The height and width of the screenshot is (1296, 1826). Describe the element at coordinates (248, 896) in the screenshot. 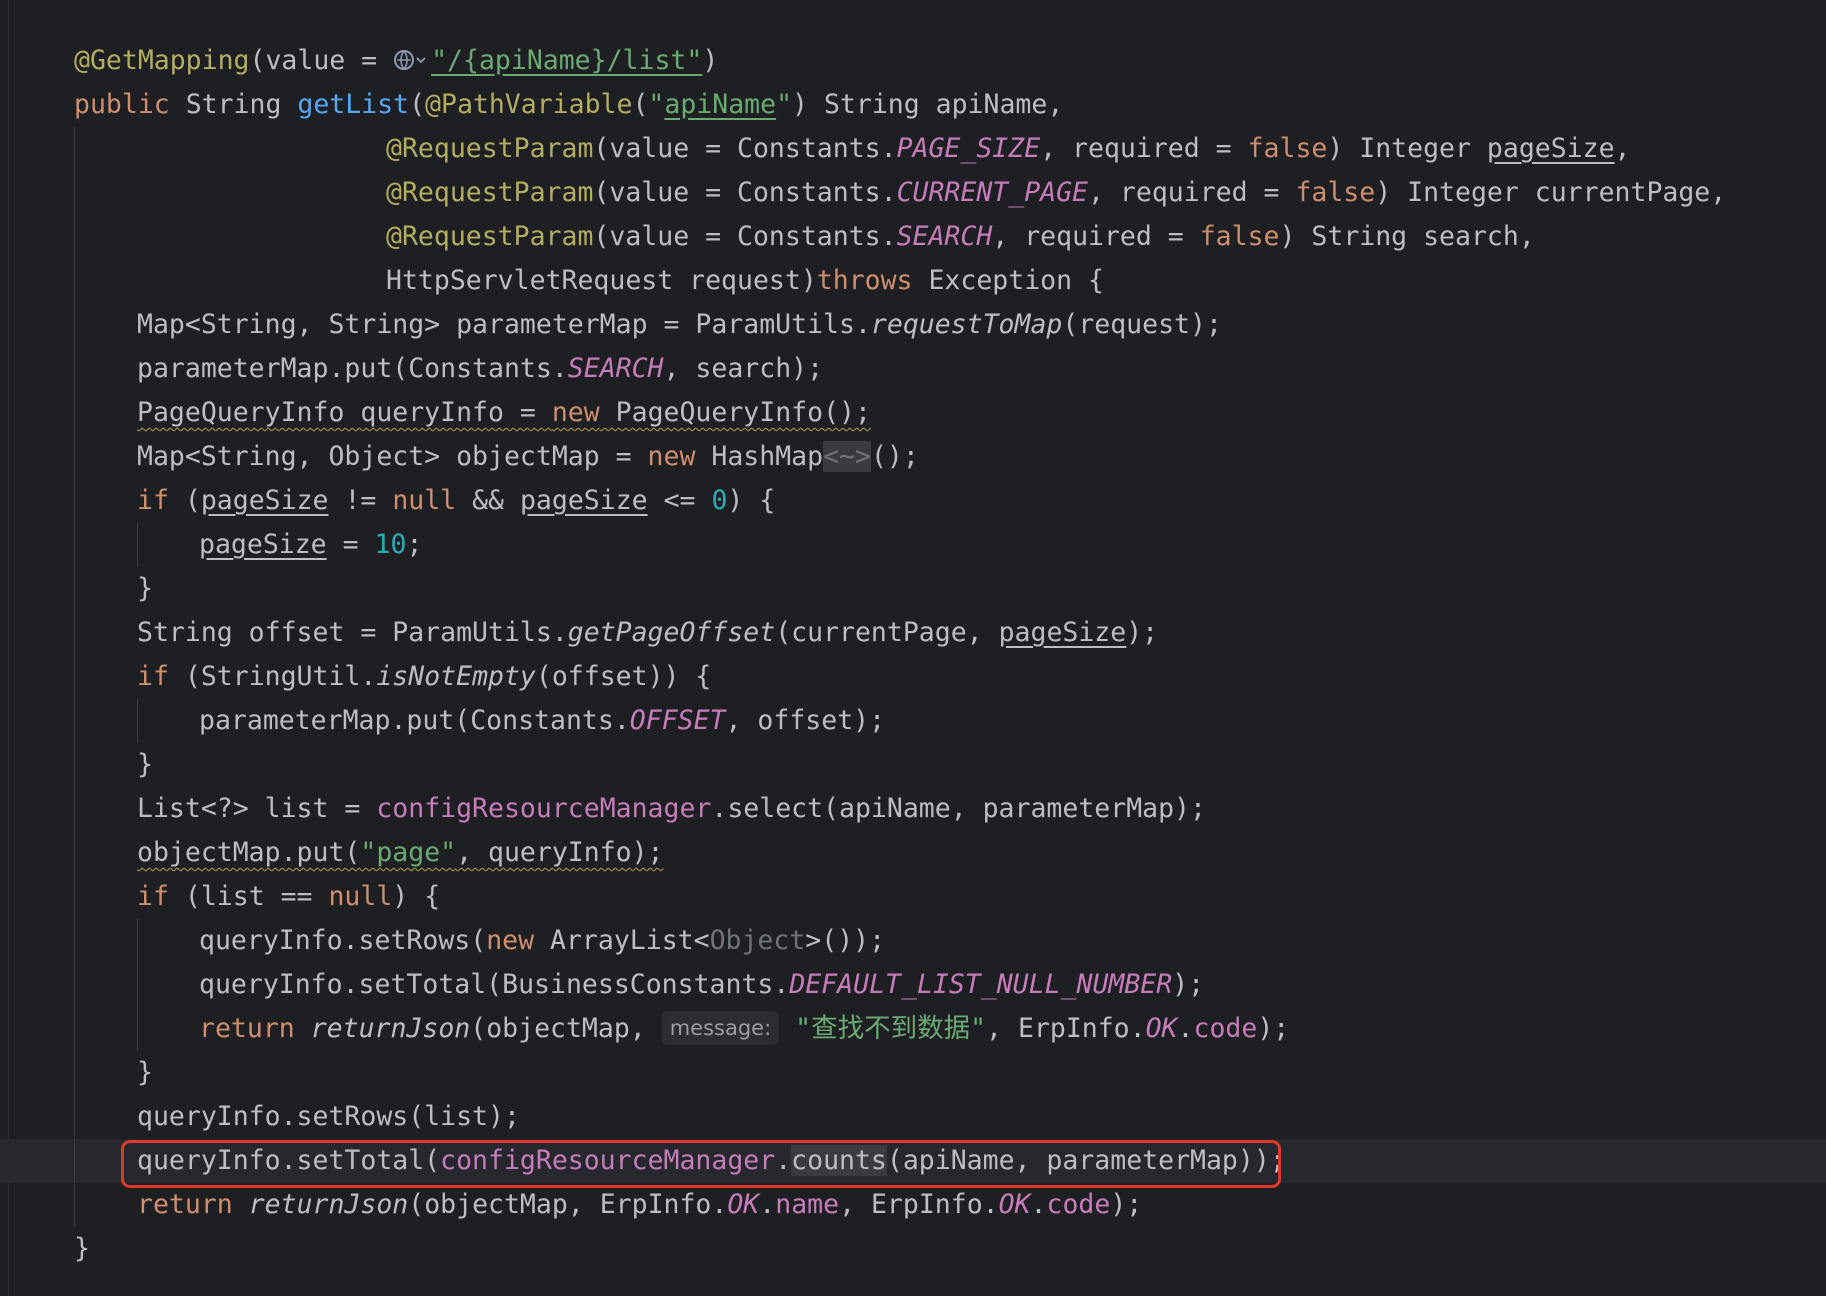

I see `token: (list ==` at that location.